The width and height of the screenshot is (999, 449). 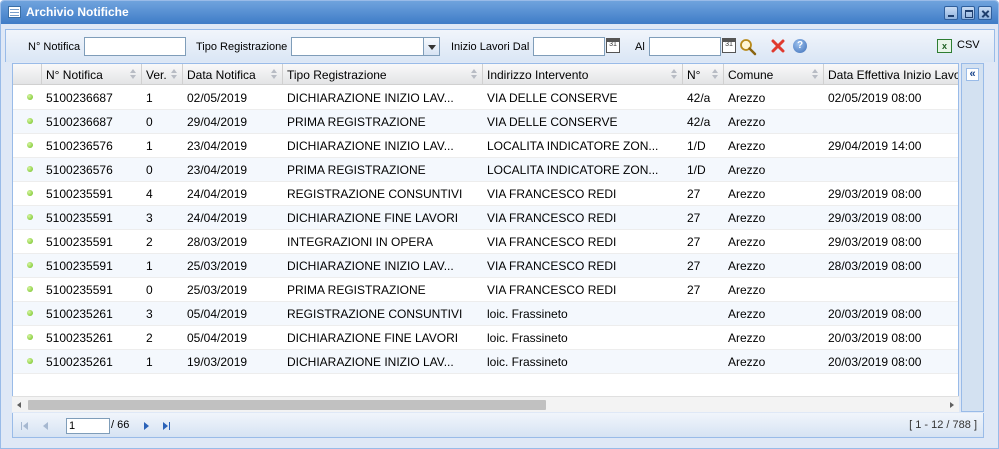 I want to click on scroll-left-icon, so click(x=19, y=405).